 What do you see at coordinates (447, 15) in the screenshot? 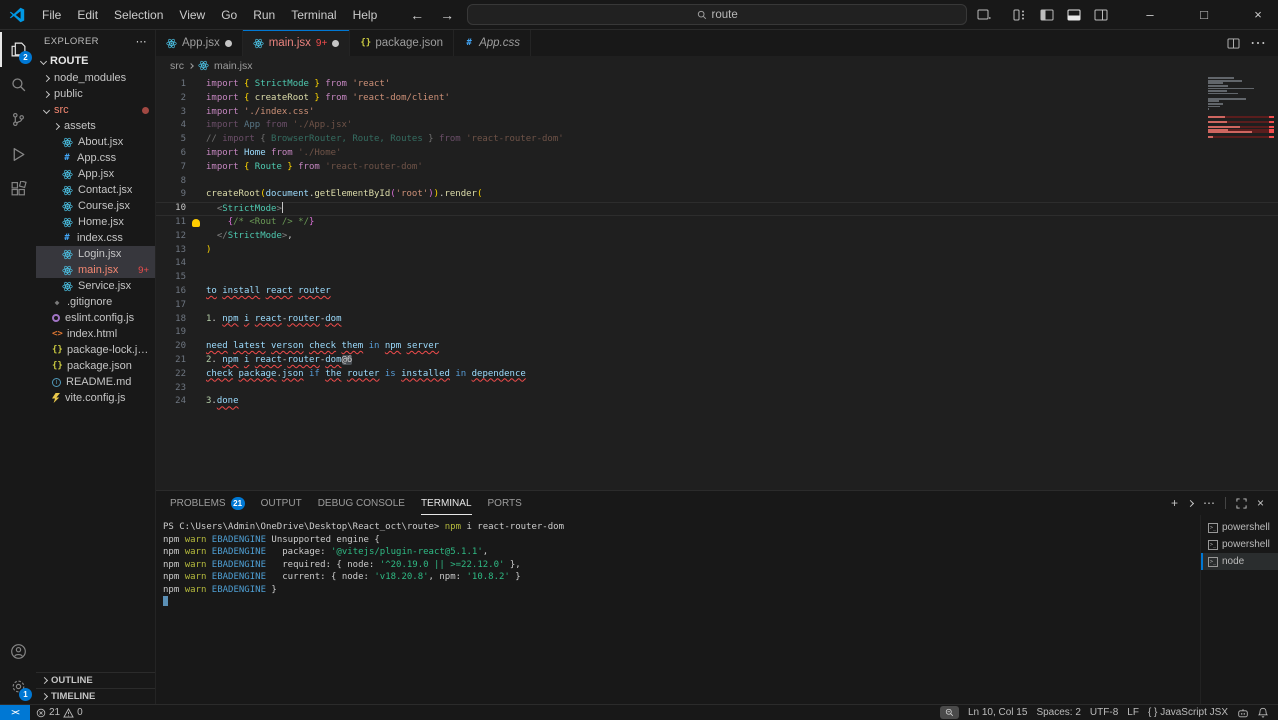
I see `forward-arrow-icon: →` at bounding box center [447, 15].